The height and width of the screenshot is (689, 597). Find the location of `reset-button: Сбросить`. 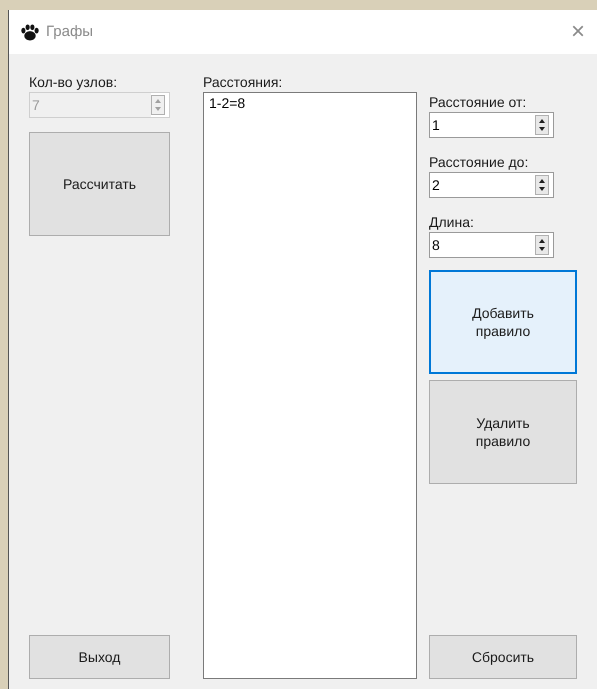

reset-button: Сбросить is located at coordinates (503, 657).